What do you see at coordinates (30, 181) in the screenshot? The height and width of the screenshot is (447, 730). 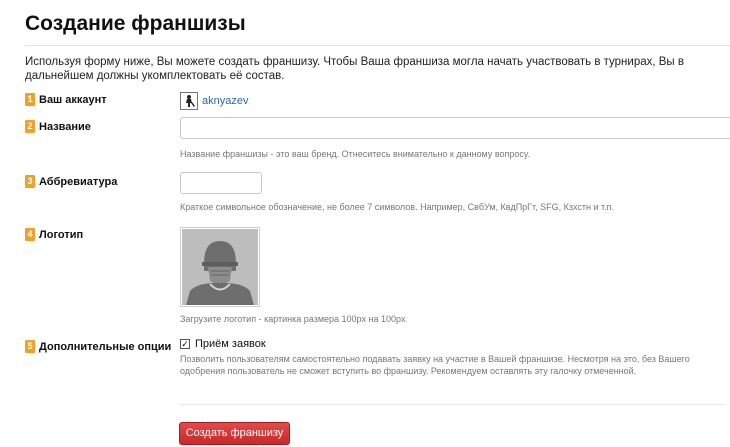 I see `step-badge: 3` at bounding box center [30, 181].